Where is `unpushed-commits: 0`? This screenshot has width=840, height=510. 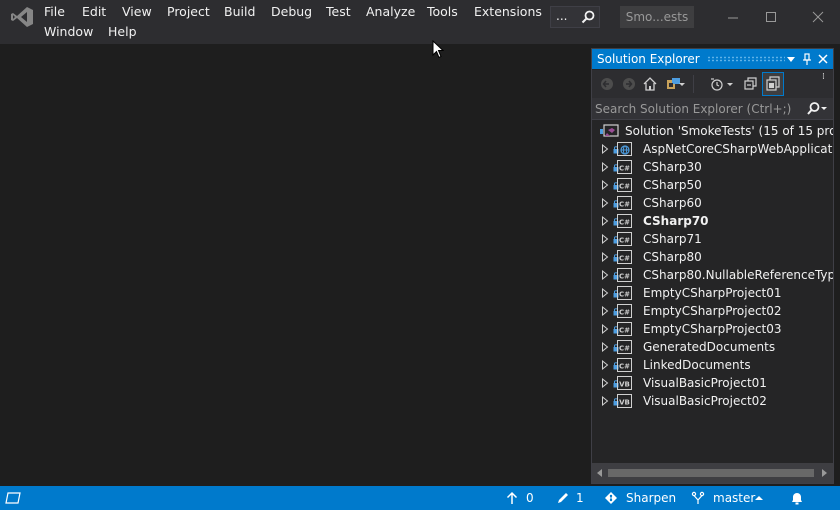 unpushed-commits: 0 is located at coordinates (521, 498).